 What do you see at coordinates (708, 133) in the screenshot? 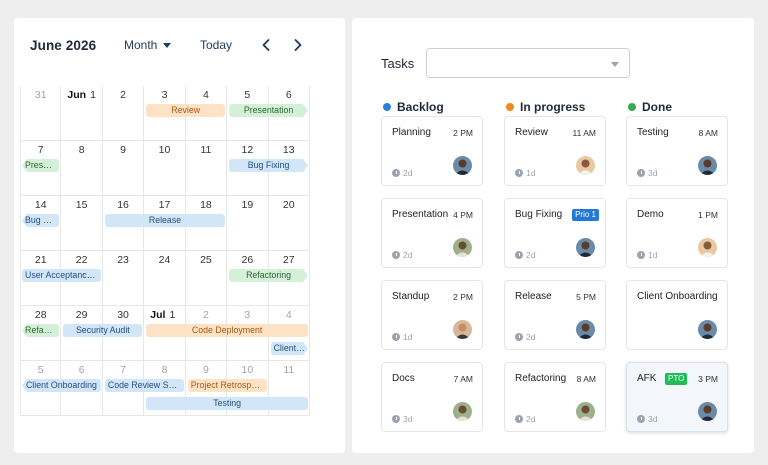
I see `task-time: 8 AM` at bounding box center [708, 133].